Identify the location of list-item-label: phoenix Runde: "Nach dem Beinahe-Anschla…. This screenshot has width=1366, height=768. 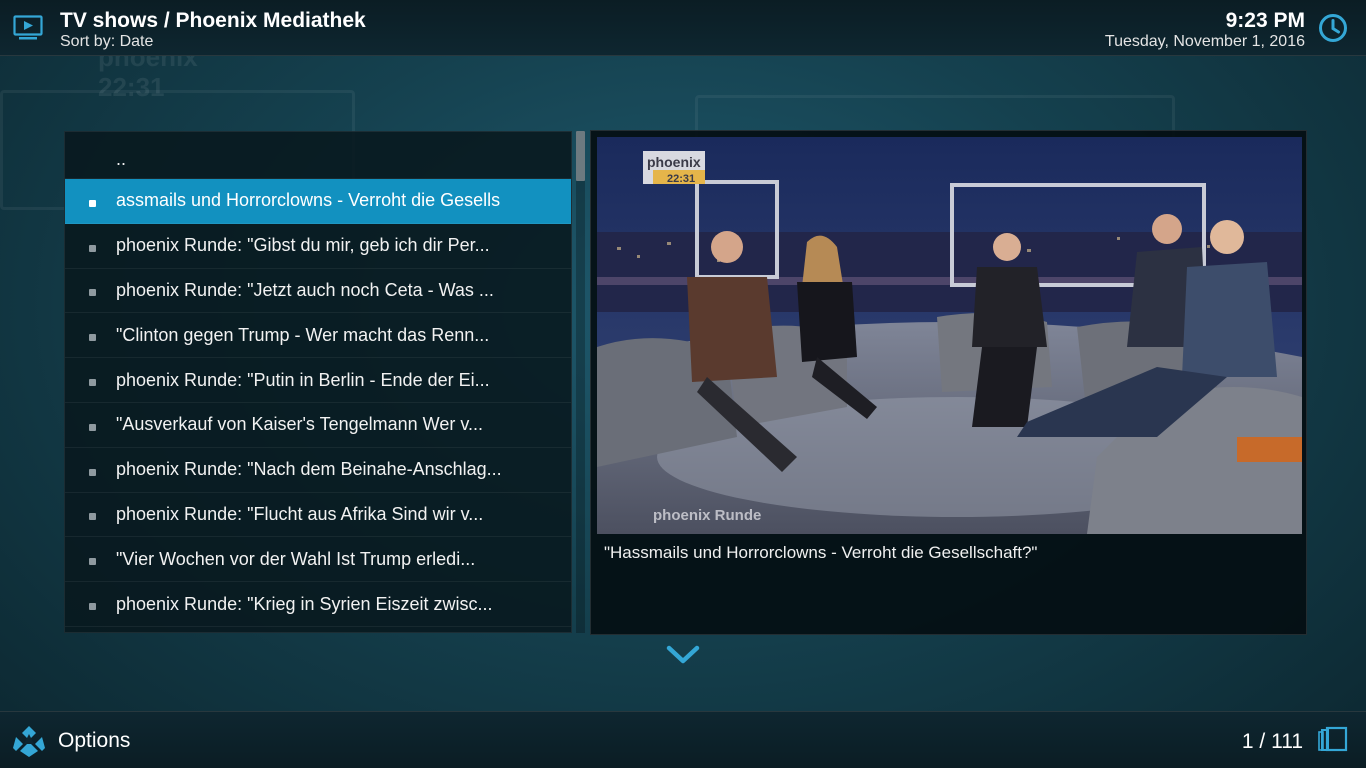
(309, 469).